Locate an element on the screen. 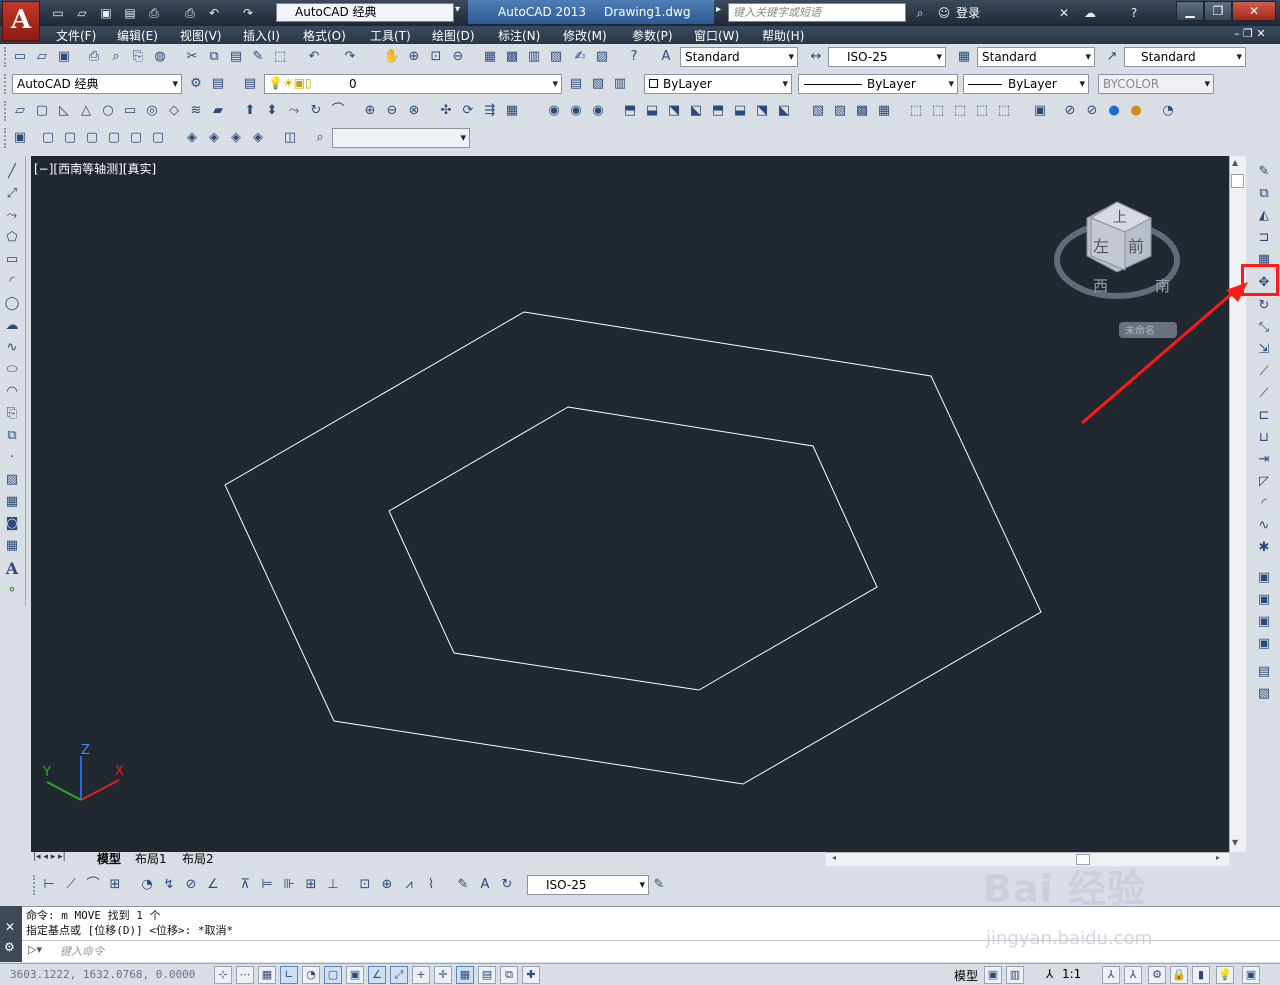  menu-tools: 工具(T) is located at coordinates (390, 35).